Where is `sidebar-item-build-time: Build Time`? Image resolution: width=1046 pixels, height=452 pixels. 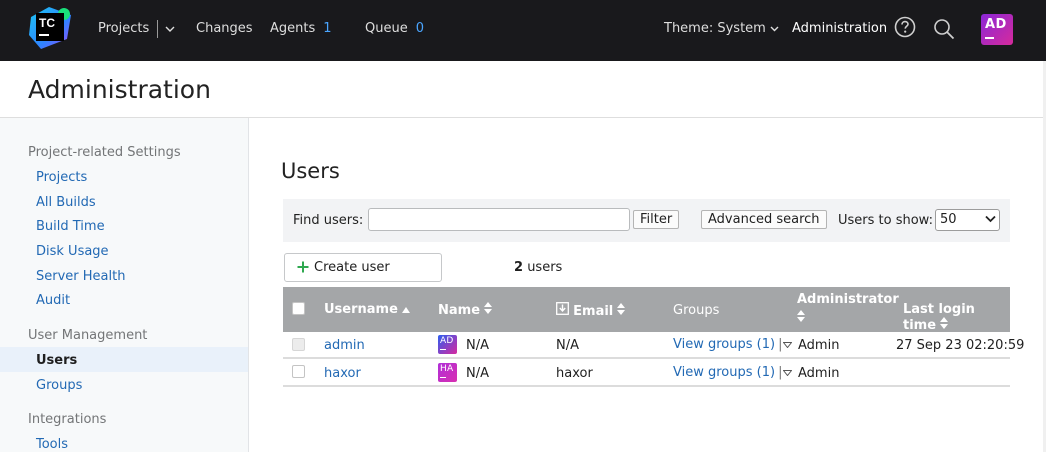 sidebar-item-build-time: Build Time is located at coordinates (70, 226).